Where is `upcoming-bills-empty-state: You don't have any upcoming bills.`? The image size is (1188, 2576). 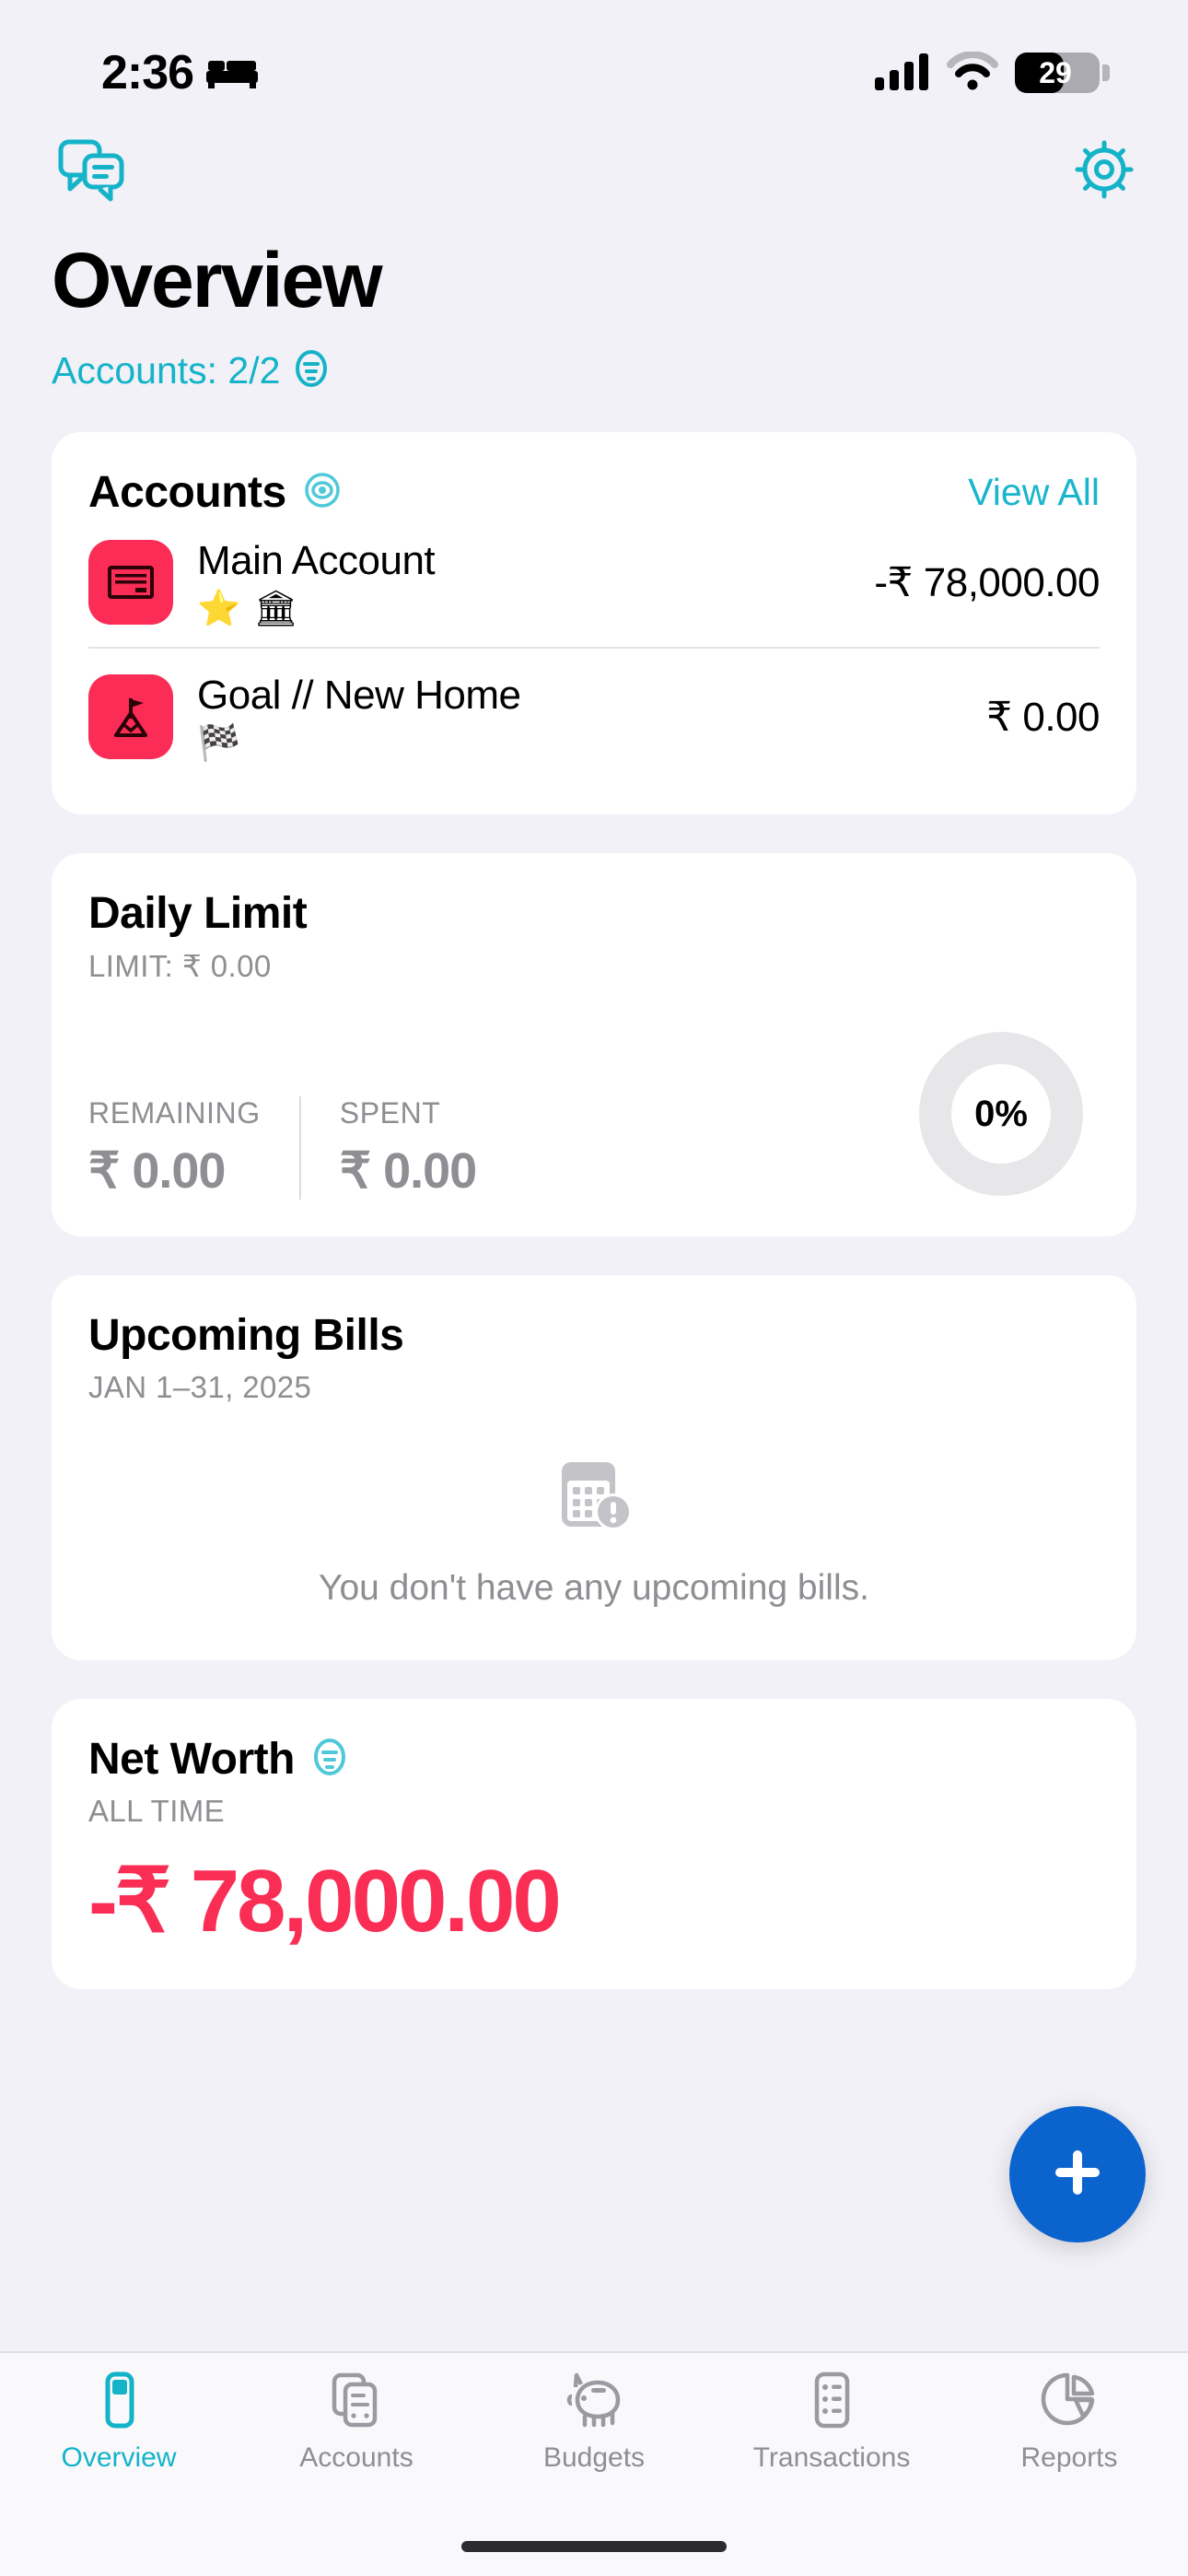 upcoming-bills-empty-state: You don't have any upcoming bills. is located at coordinates (594, 1536).